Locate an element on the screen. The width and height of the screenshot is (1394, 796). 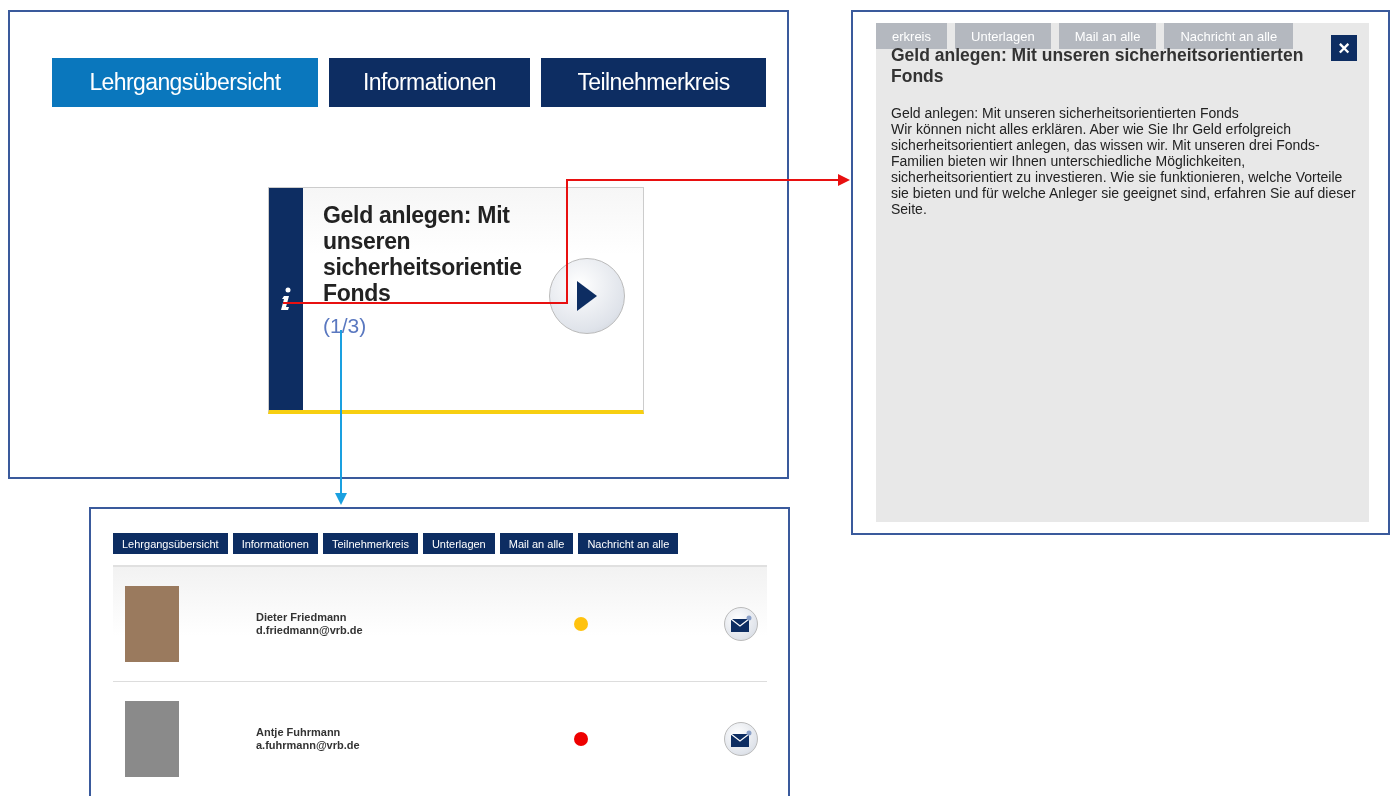
dialog-text: Wir können nicht alles erklären. Aber wie Sie Ihr Geld erfolgreich sicherheitsorientiert anlegen, das wissen wir. Mit unseren drei Fonds-Familien bieten wir Ihnen unterschiedliche Möglichkeiten, sicherheitsorientiert zu investieren. Wie sie funktionieren, welche Vorteile sie bieten und für welche Anleger sie geeignet sind, erfahren Sie auf dieser Seite. is located at coordinates (1124, 169).